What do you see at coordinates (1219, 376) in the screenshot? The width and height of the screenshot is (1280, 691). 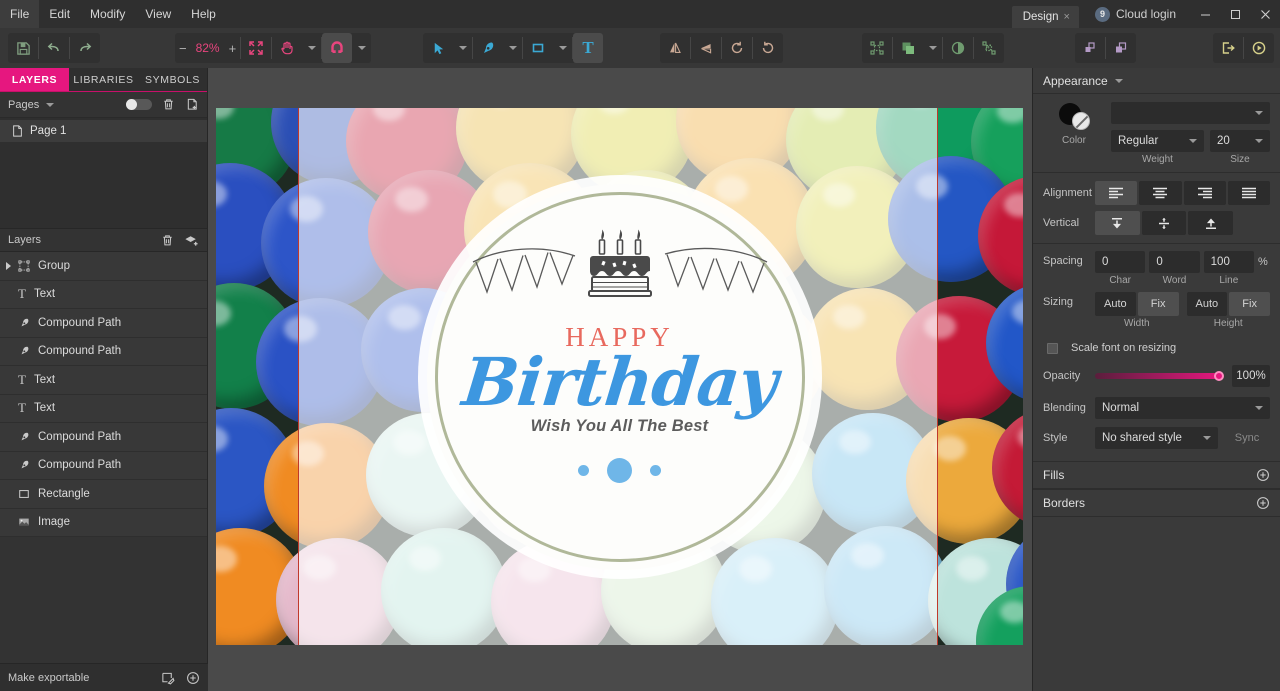 I see `opacity-slider-knob` at bounding box center [1219, 376].